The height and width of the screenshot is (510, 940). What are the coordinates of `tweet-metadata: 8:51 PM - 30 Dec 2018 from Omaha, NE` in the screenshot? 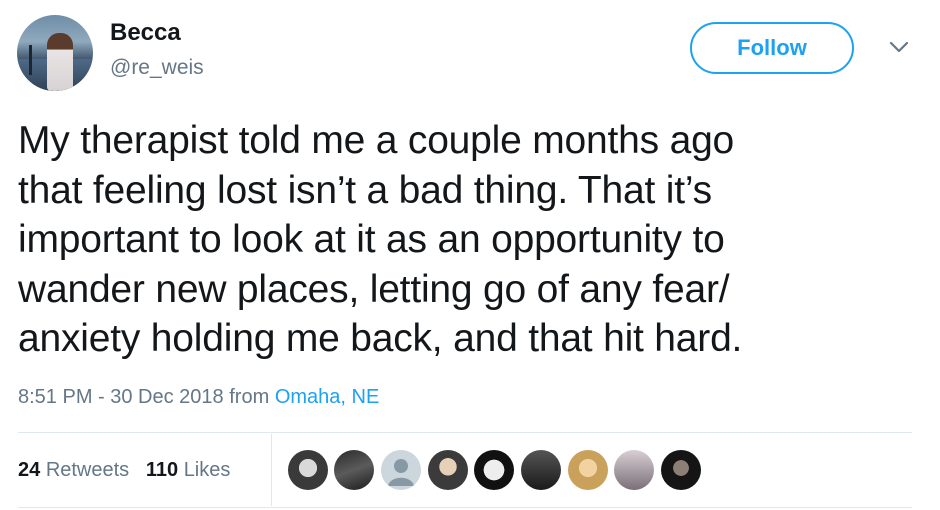 It's located at (198, 397).